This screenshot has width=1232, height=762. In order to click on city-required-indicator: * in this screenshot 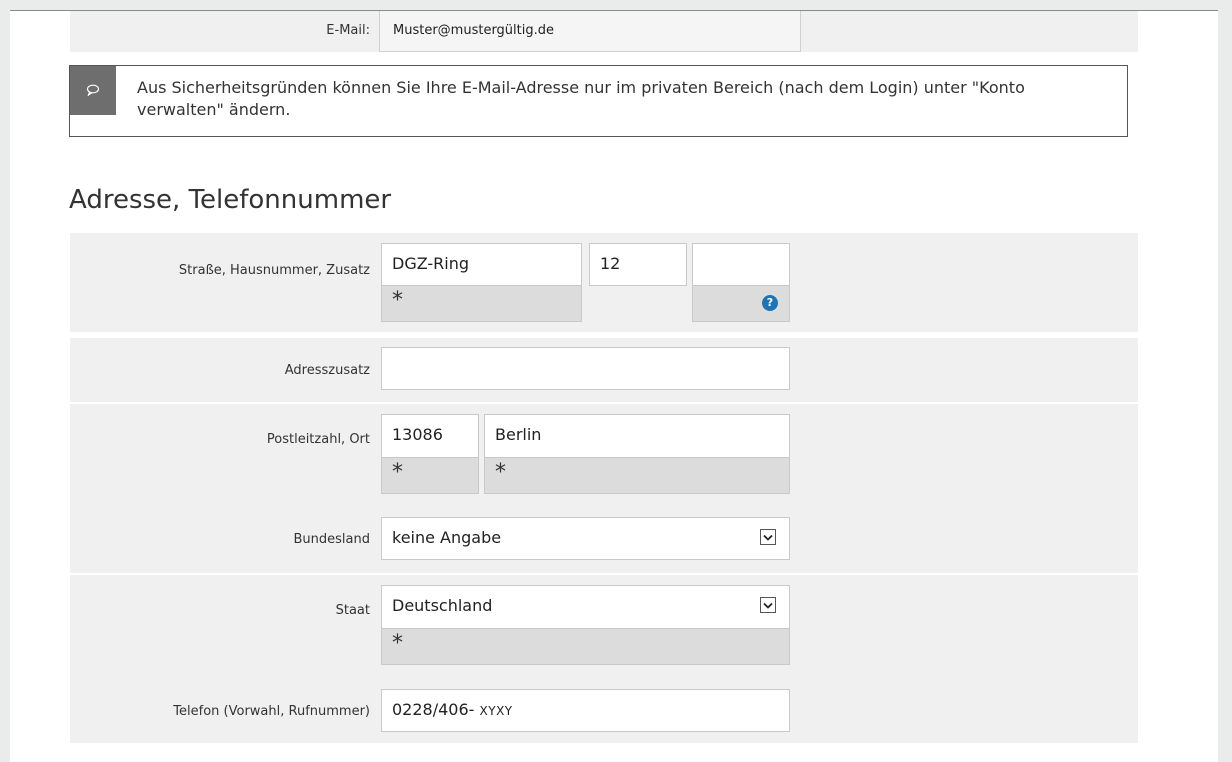, I will do `click(637, 476)`.